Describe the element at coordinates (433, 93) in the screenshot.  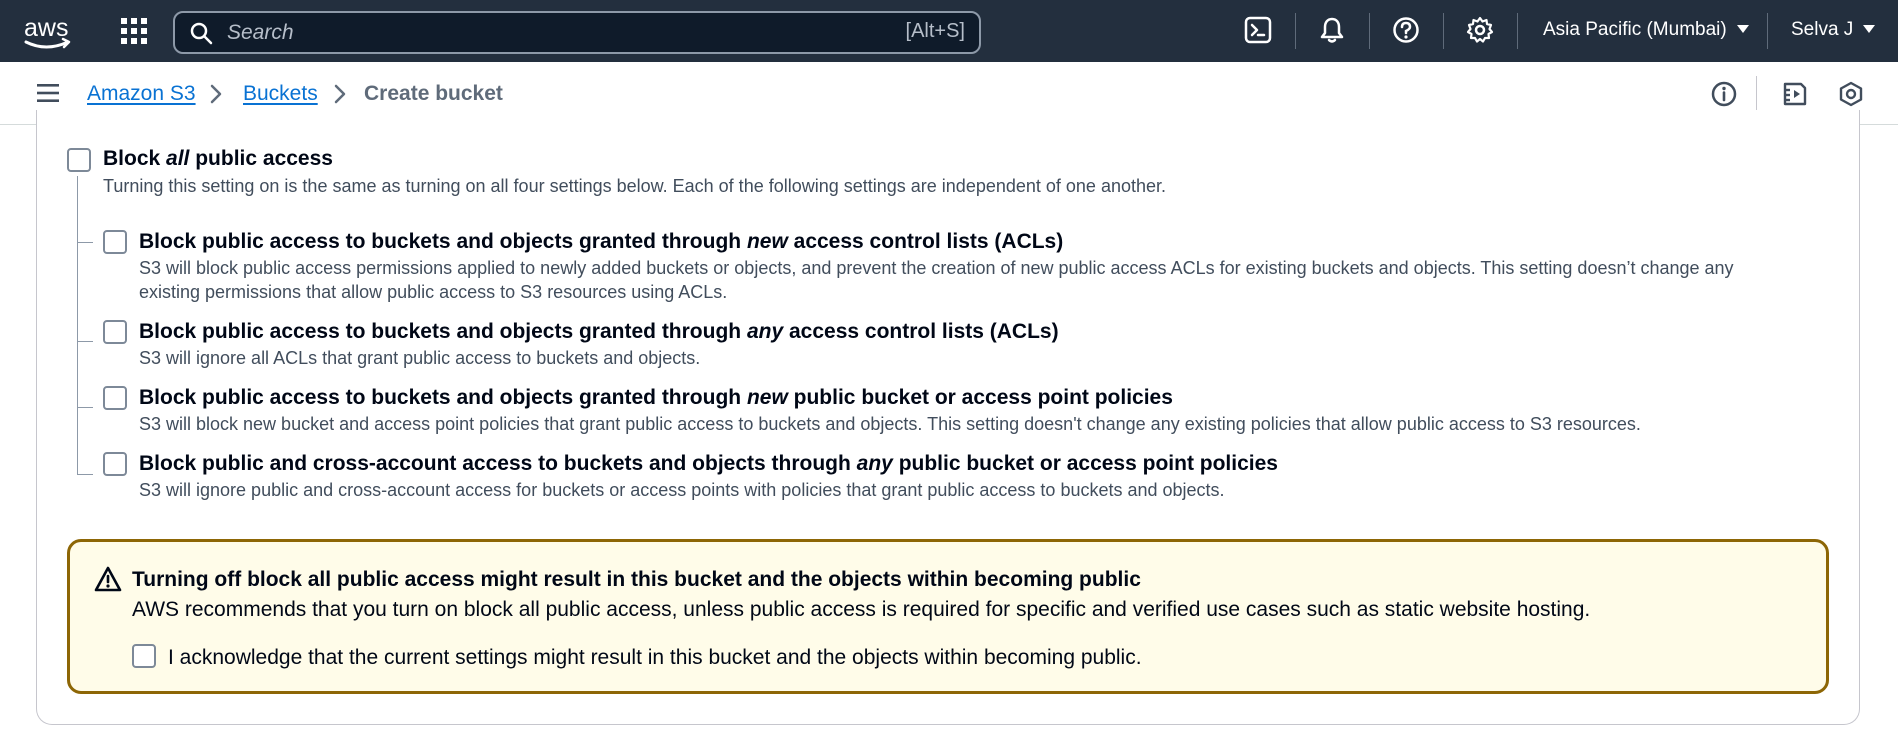
I see `breadcrumb-current-page: Create bucket` at that location.